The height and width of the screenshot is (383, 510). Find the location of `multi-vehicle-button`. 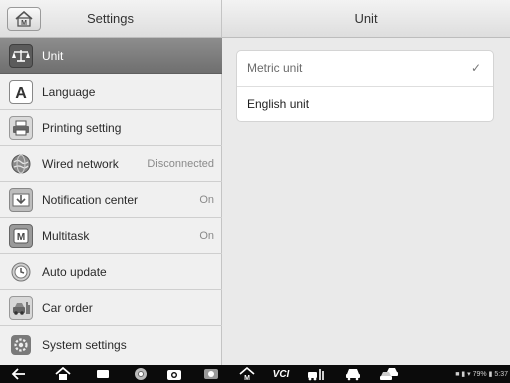

multi-vehicle-button is located at coordinates (389, 374).